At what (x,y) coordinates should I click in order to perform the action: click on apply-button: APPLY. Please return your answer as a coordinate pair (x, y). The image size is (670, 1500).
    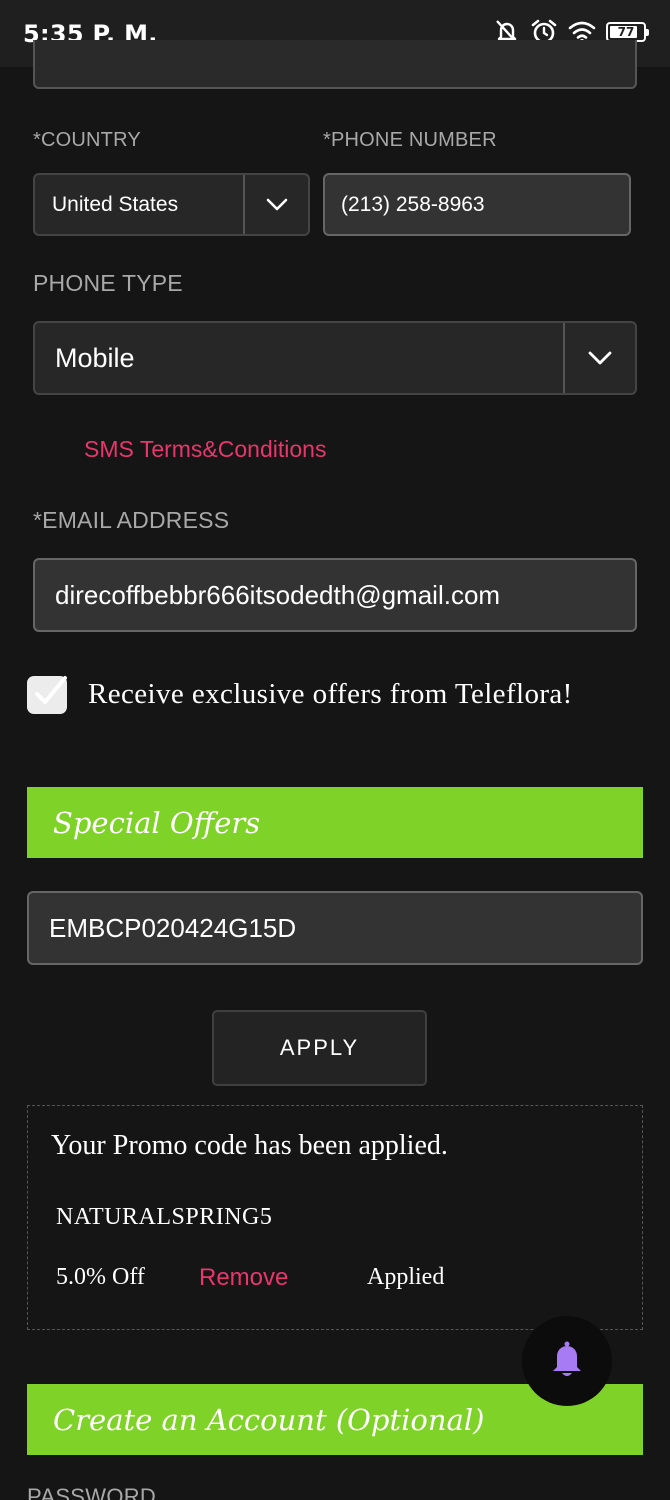
    Looking at the image, I should click on (319, 1048).